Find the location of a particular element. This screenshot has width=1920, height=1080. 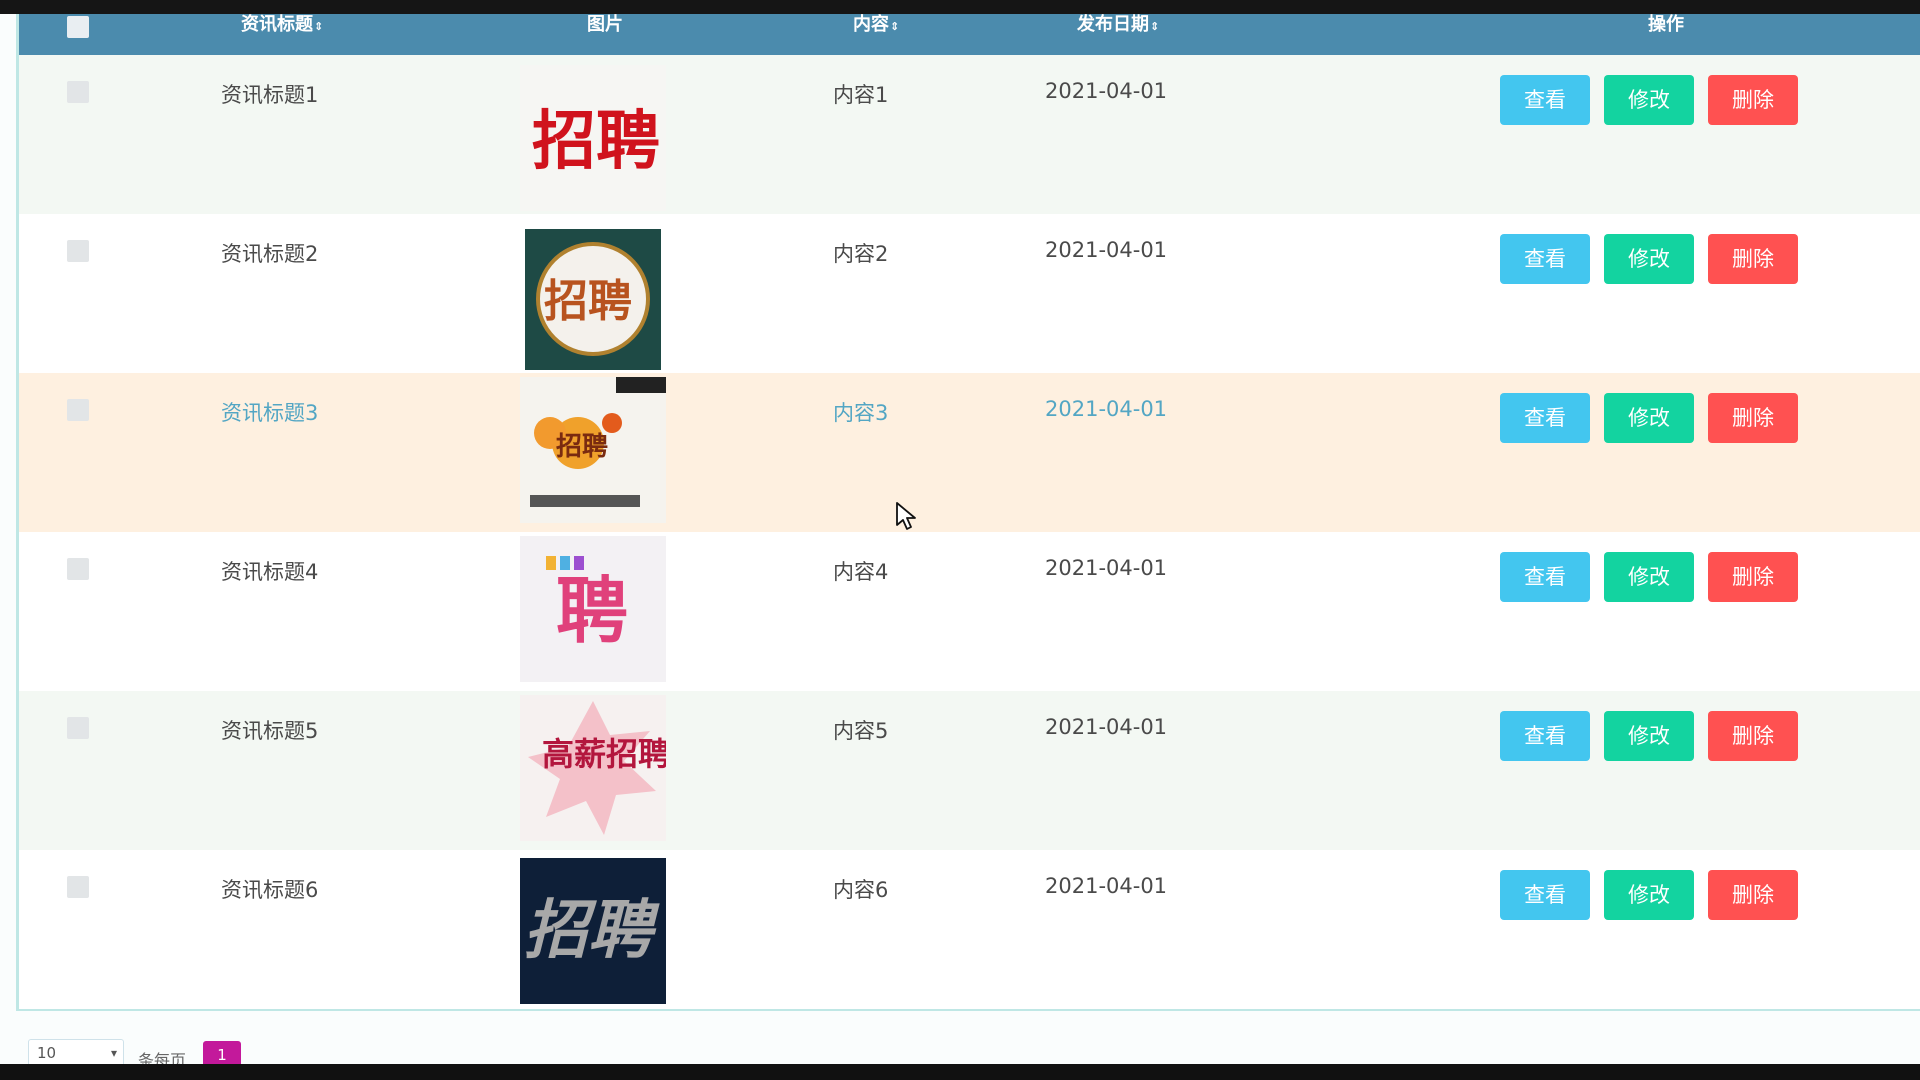

table-row: 资讯标题5 高薪招聘 内容5 2021-04-01 查看 修改 删除 is located at coordinates (969, 770).